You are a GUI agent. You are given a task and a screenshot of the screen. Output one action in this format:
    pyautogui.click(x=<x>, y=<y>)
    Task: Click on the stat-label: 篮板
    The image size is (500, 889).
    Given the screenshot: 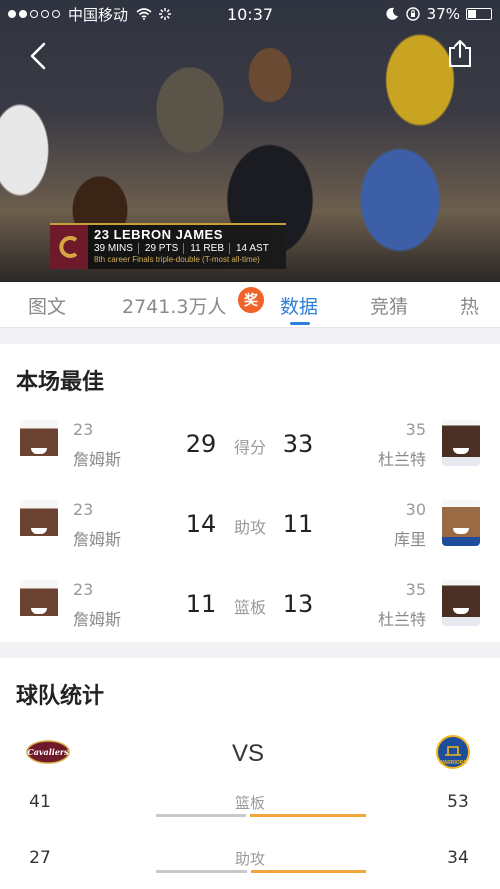 What is the action you would take?
    pyautogui.click(x=249, y=607)
    